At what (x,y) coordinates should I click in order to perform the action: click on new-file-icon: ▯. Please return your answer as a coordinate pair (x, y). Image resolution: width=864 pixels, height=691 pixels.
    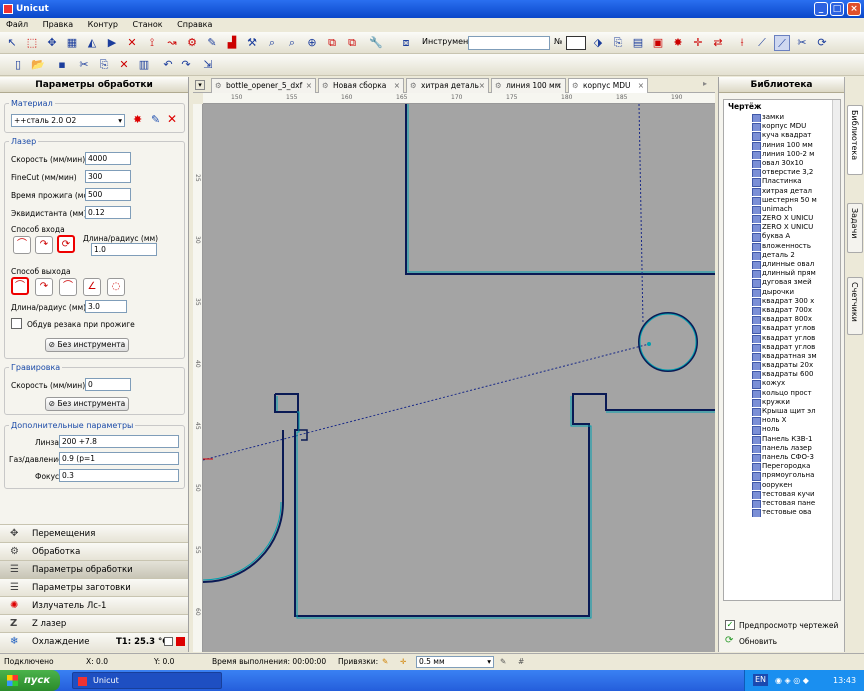
    Looking at the image, I should click on (18, 65).